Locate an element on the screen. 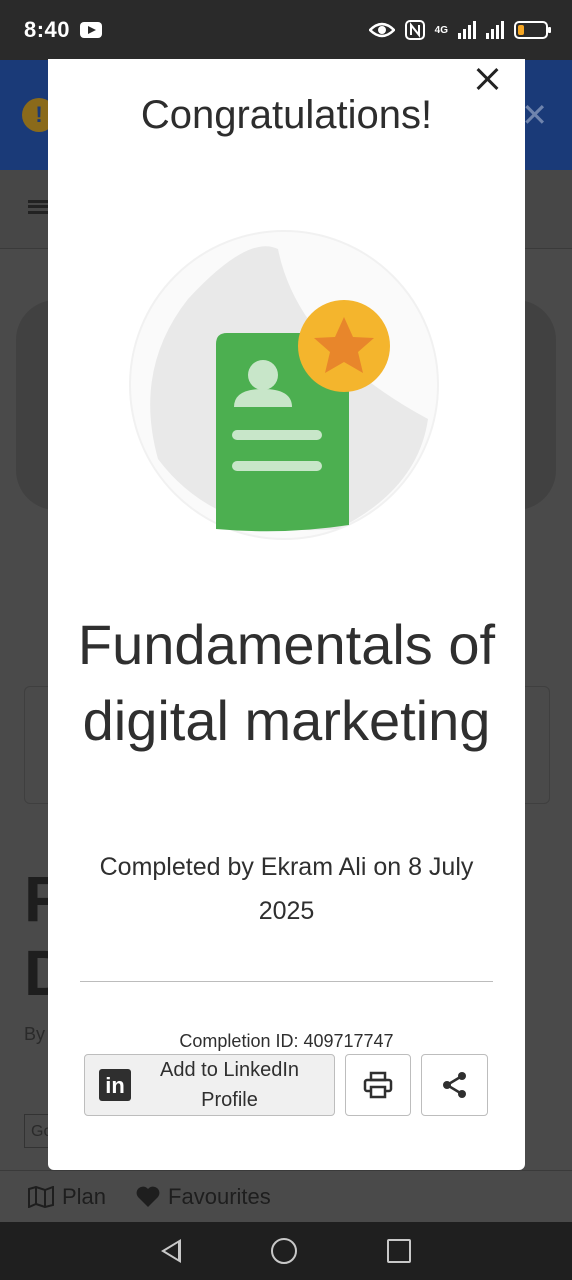  heart-icon is located at coordinates (148, 1196).